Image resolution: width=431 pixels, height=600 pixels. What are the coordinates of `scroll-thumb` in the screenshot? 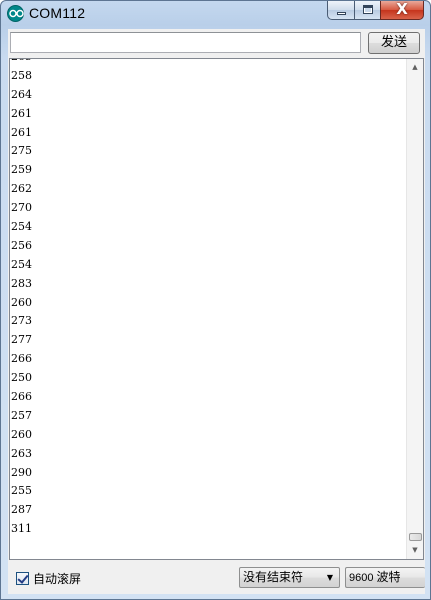 It's located at (415, 537).